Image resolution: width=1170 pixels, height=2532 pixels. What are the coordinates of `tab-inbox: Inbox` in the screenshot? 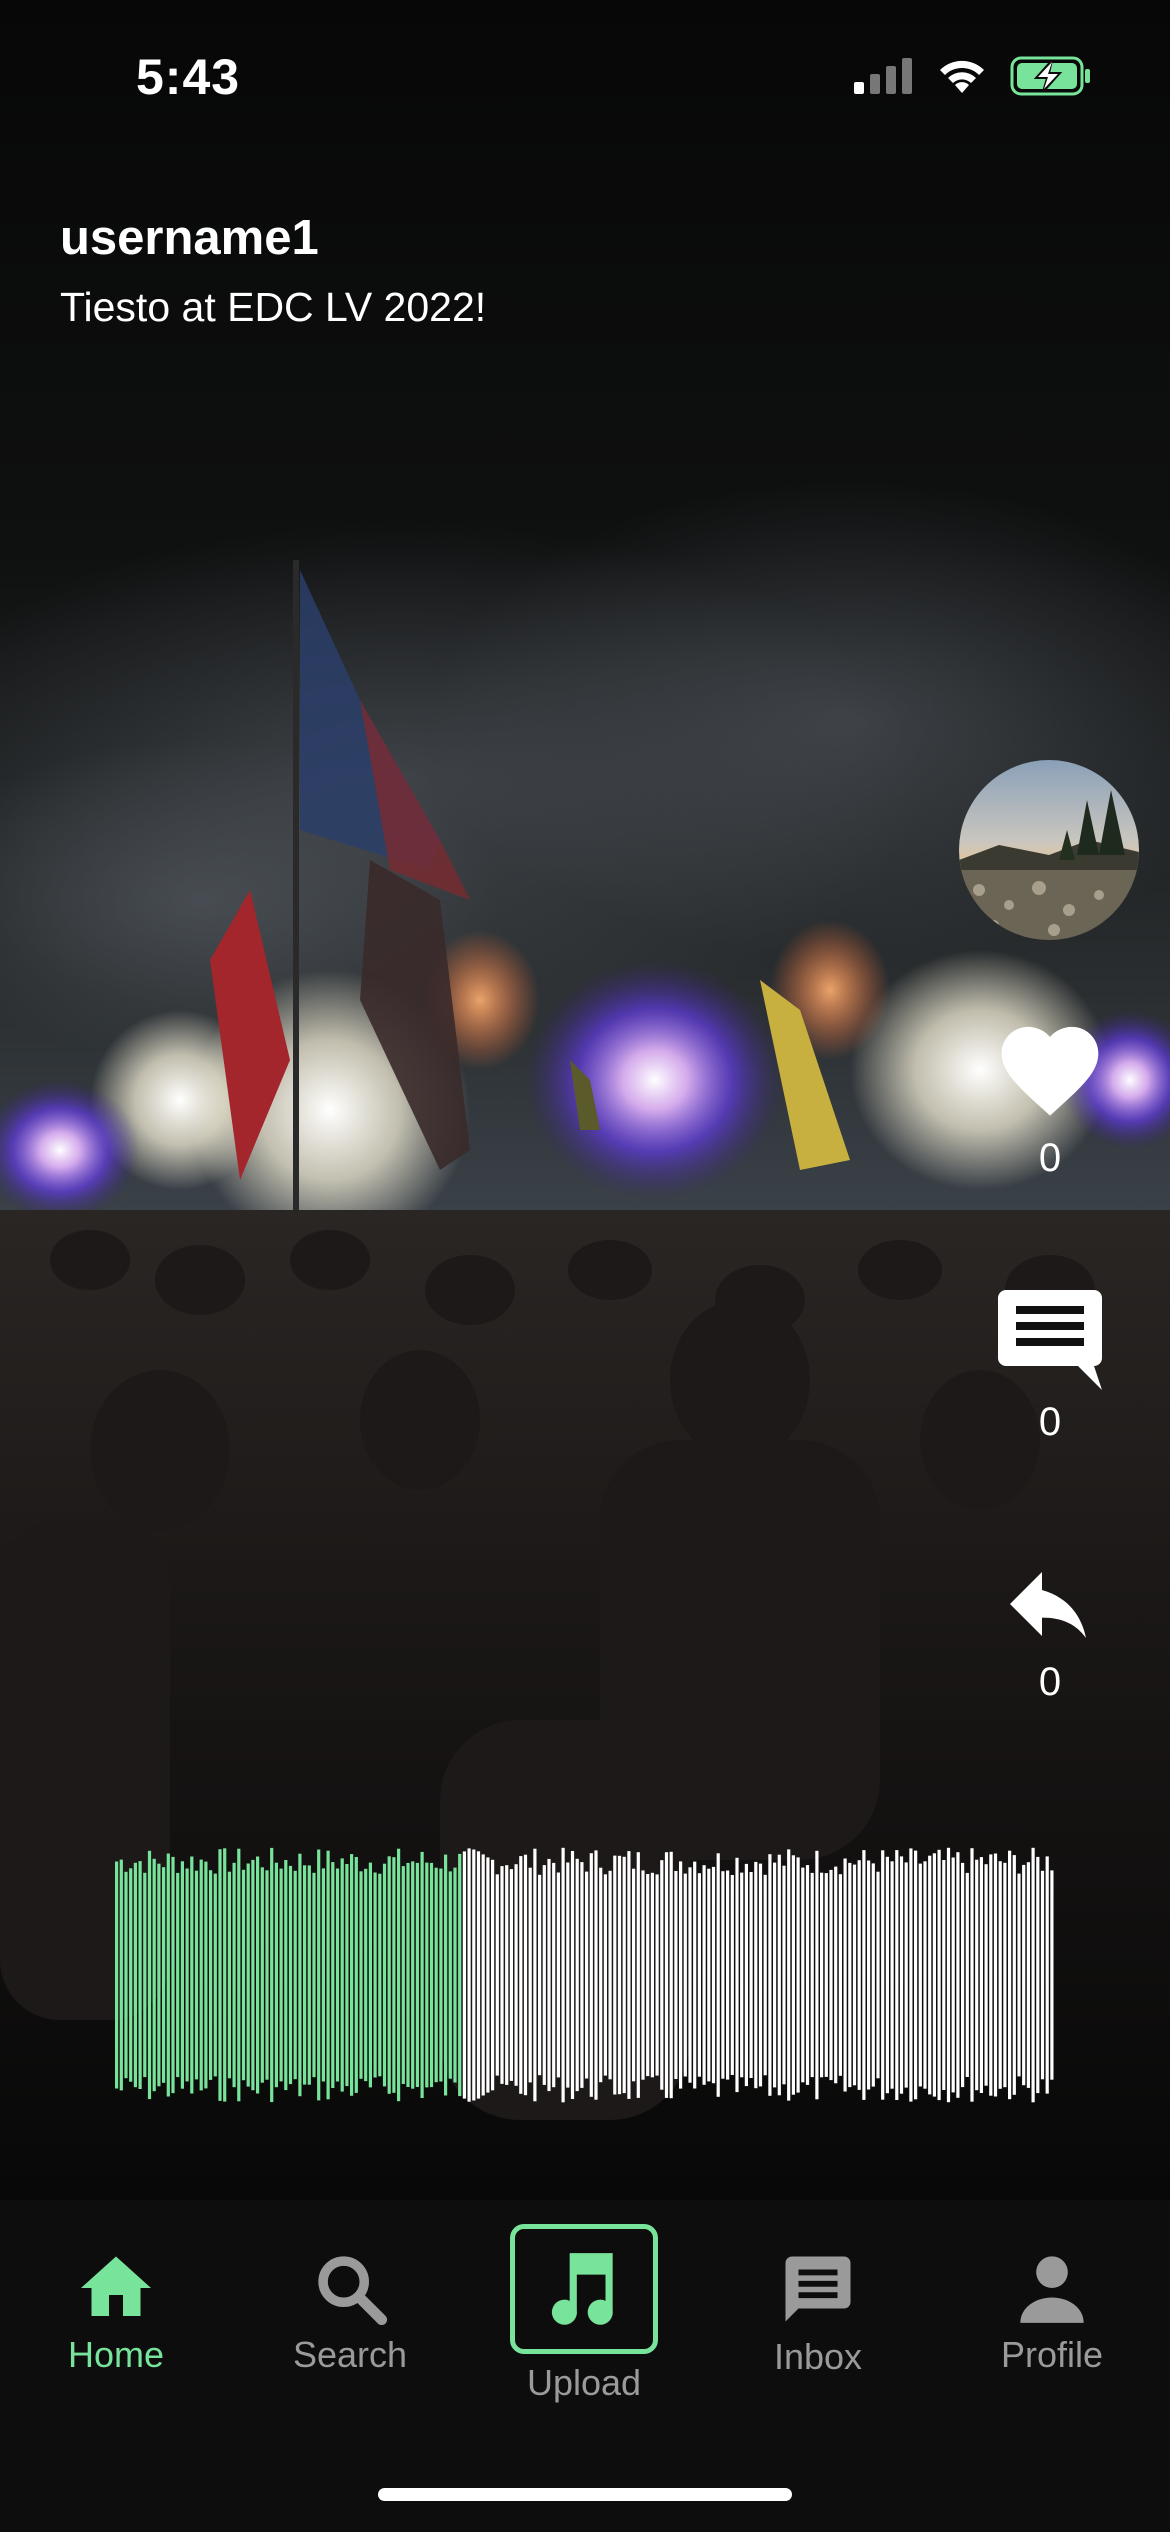 It's located at (818, 2314).